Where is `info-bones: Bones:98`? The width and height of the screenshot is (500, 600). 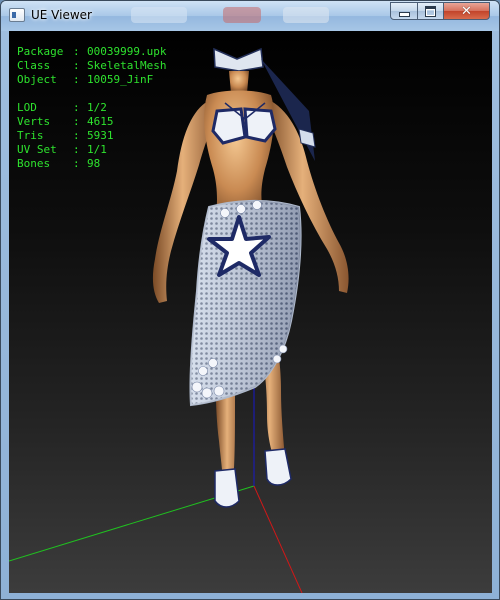 info-bones: Bones:98 is located at coordinates (91, 164).